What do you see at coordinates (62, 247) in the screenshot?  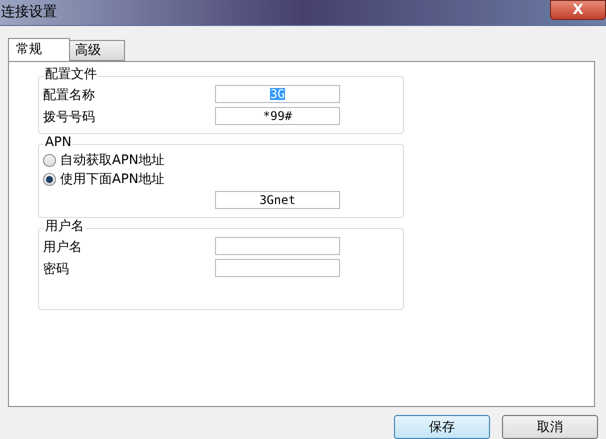 I see `field-label: 用户名` at bounding box center [62, 247].